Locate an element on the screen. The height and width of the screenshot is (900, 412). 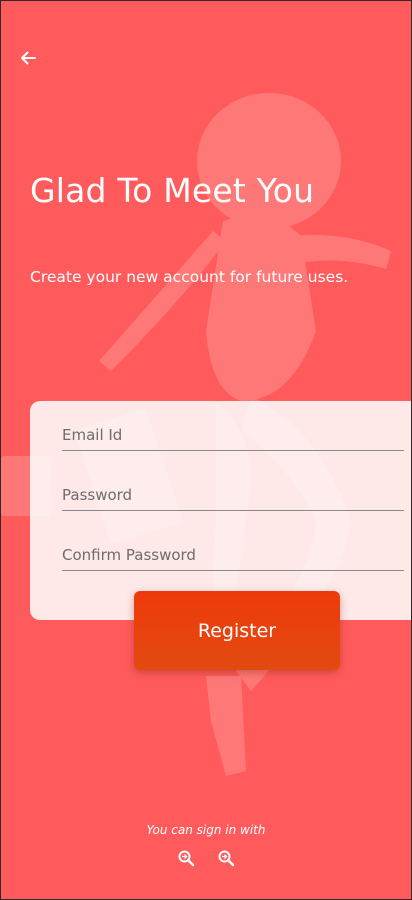
confirm-password-field-wrapper is located at coordinates (233, 555).